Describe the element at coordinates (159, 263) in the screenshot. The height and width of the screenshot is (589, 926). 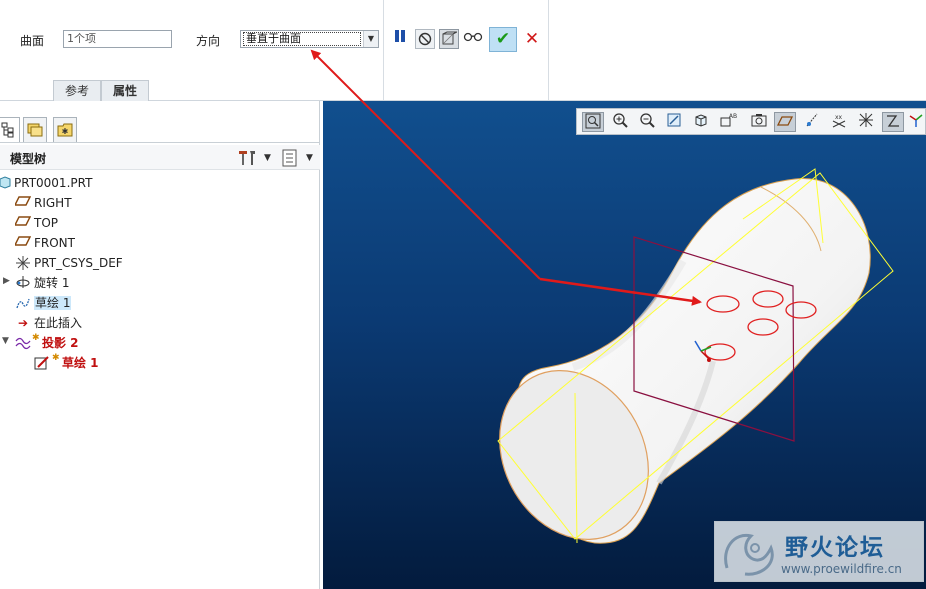
I see `tree-item-csys: PRT_CSYS_DEF` at that location.